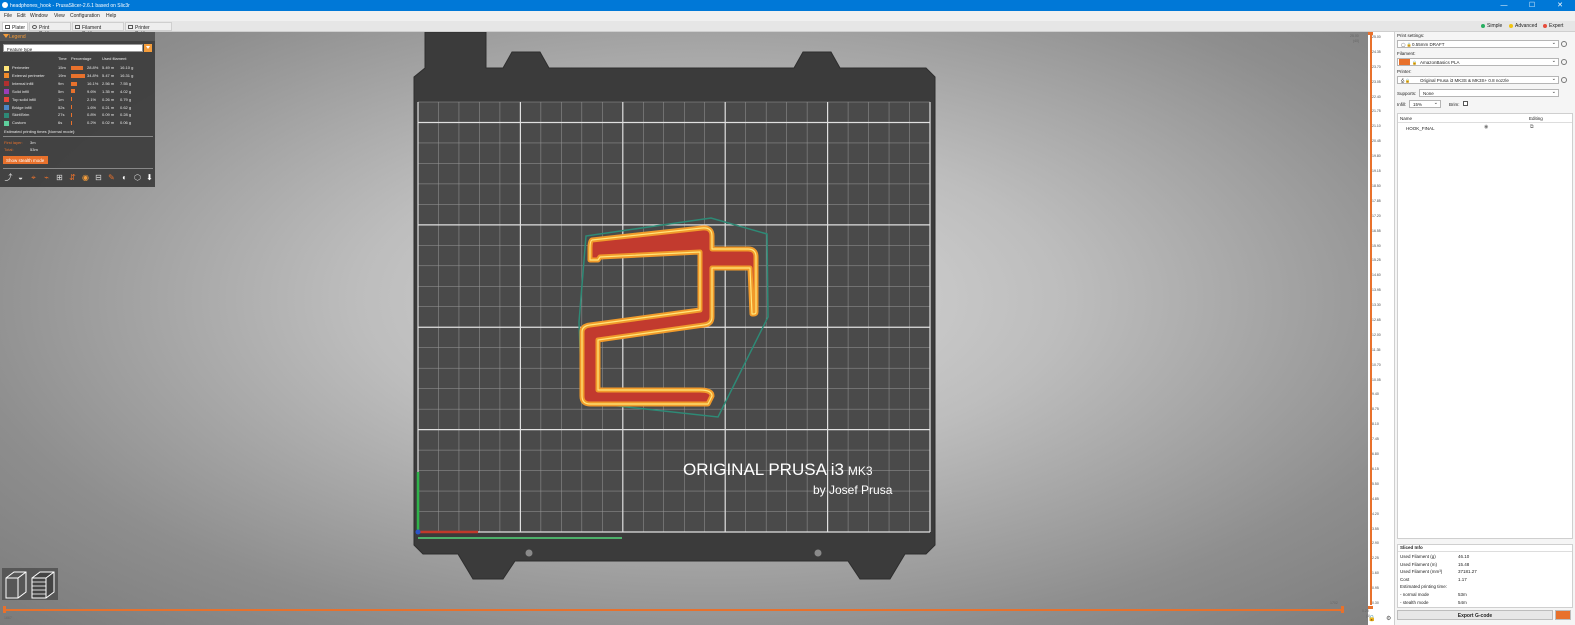 The height and width of the screenshot is (625, 1575). Describe the element at coordinates (1491, 26) in the screenshot. I see `mode-simple: Simple` at that location.